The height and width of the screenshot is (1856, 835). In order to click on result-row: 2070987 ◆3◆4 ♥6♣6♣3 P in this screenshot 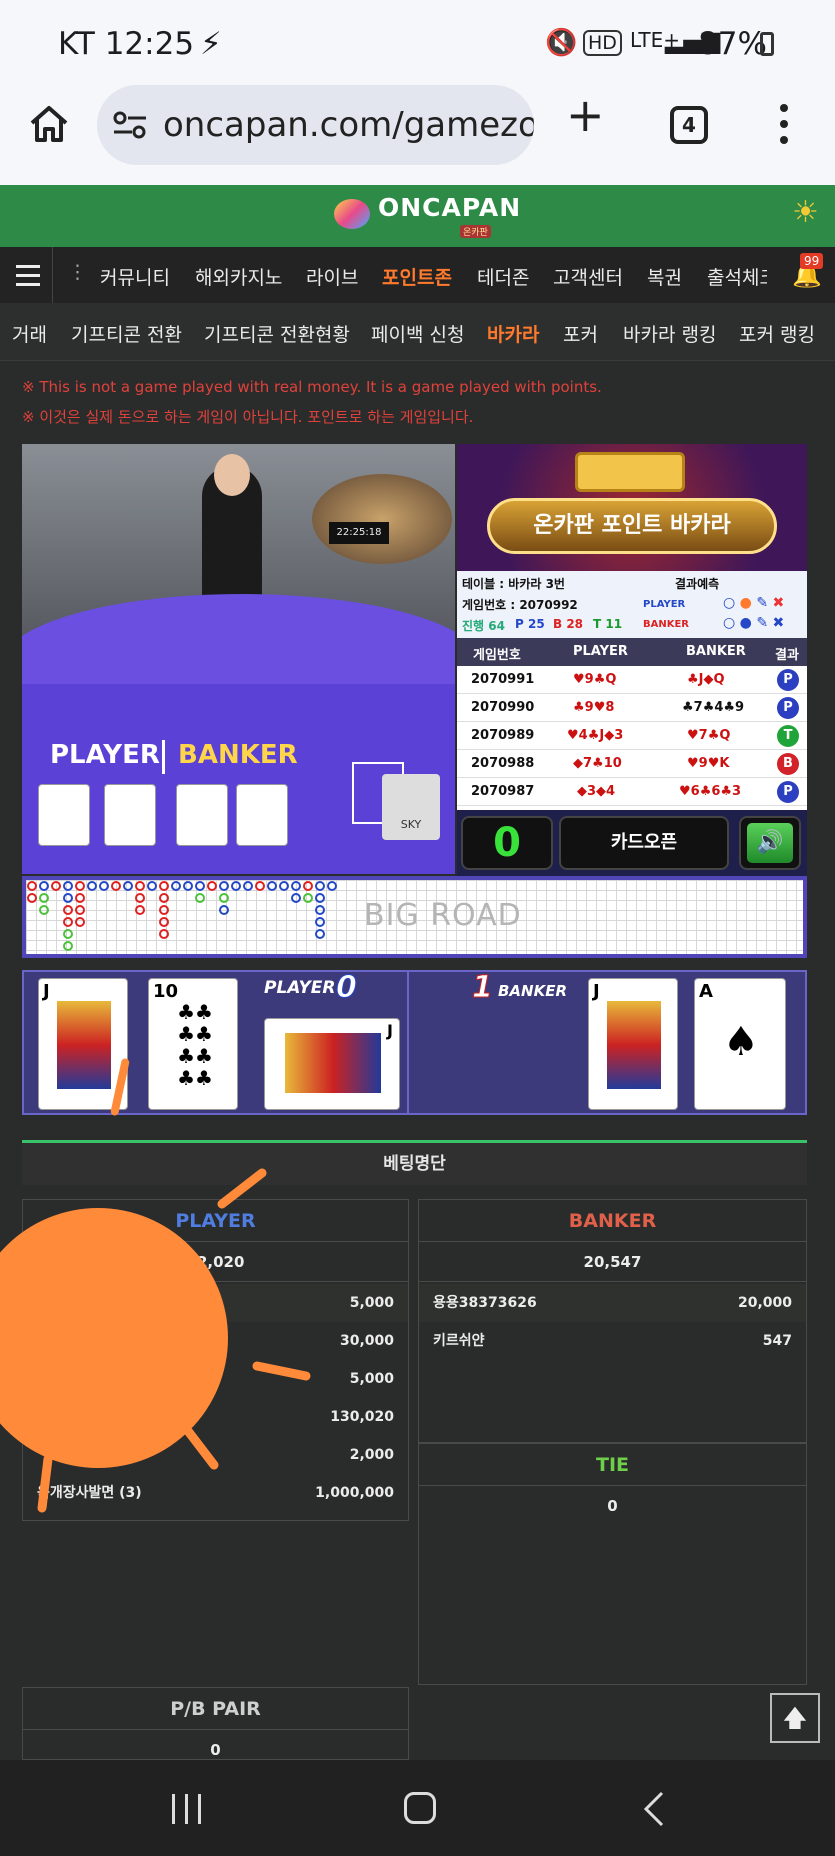, I will do `click(632, 792)`.